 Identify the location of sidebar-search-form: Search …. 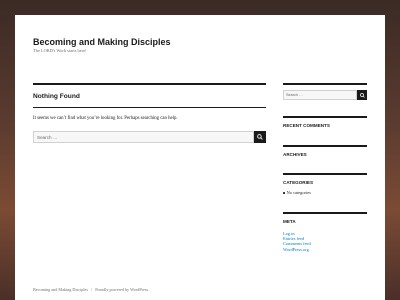
(325, 95).